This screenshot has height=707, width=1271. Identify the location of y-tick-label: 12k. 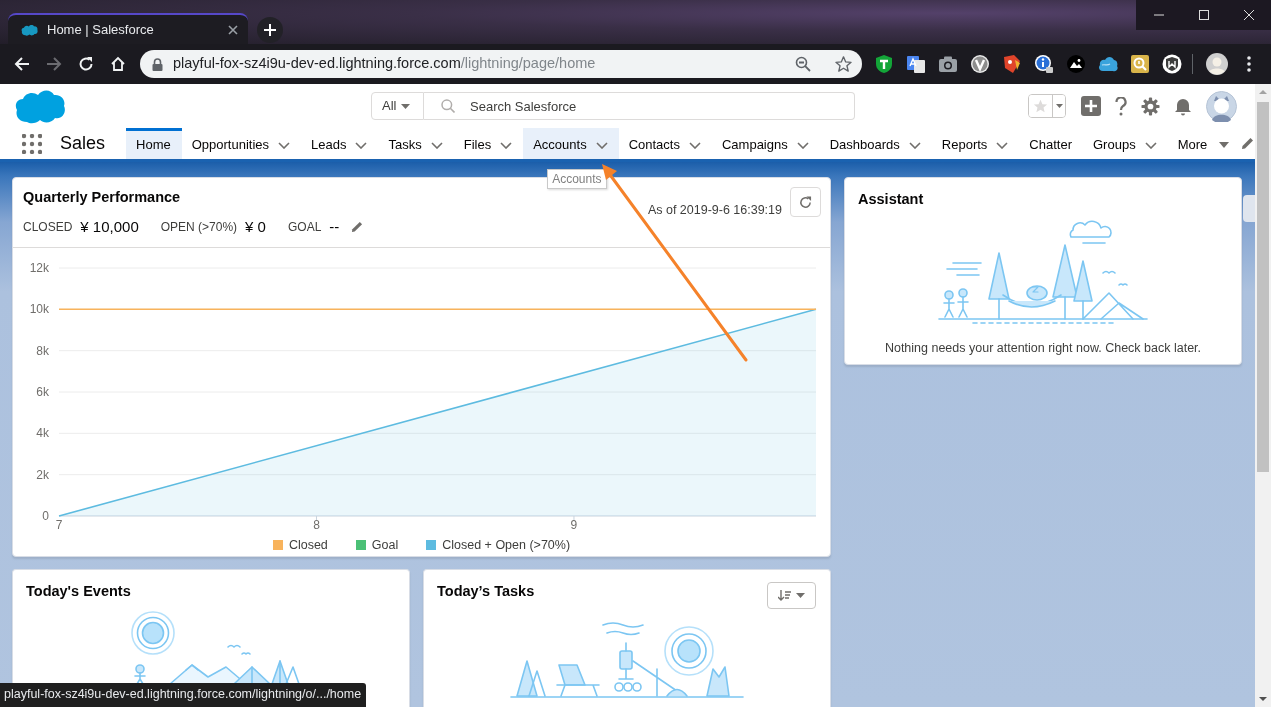
(39, 268).